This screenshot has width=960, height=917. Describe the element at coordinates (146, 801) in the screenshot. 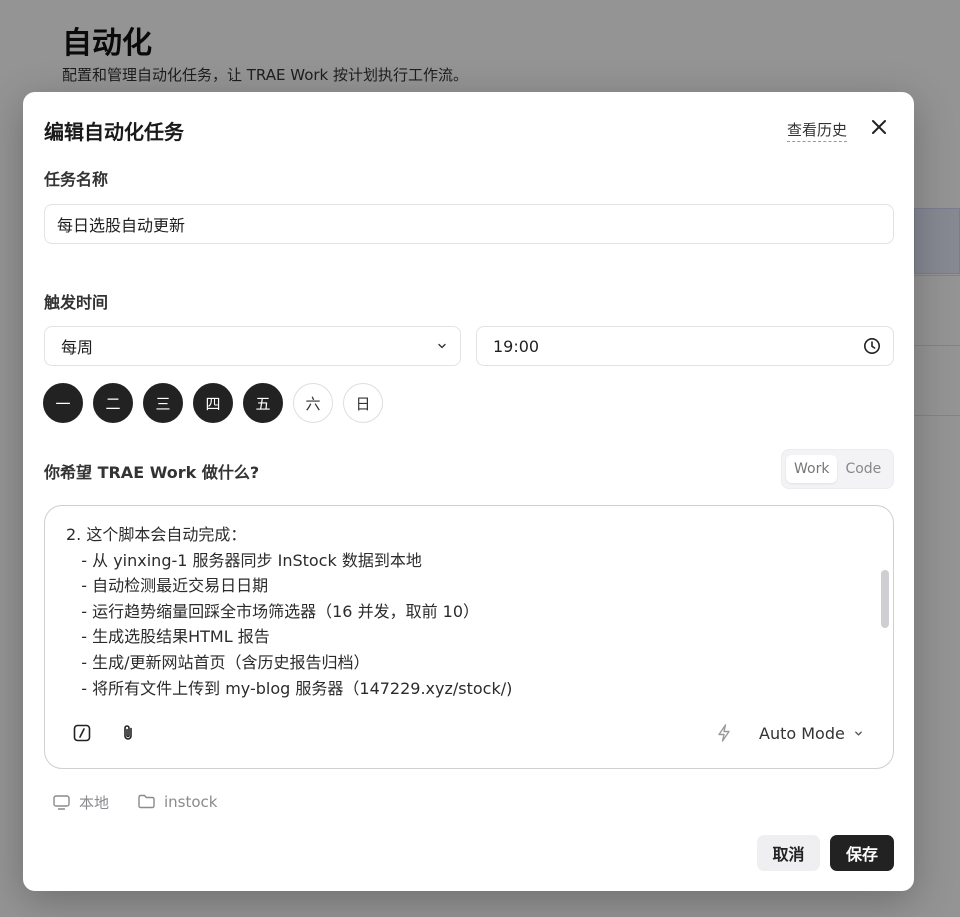

I see `folder-icon` at that location.